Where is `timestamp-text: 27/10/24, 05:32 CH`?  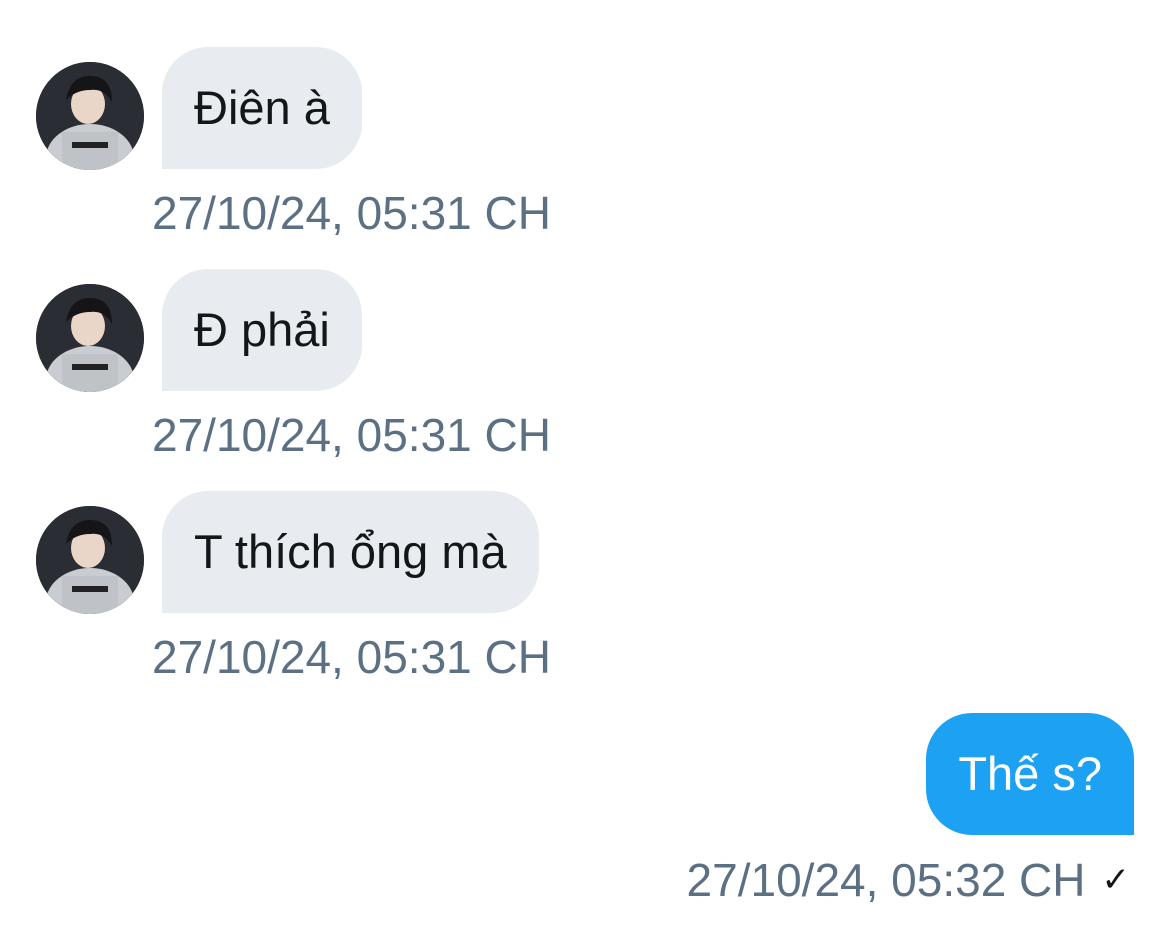
timestamp-text: 27/10/24, 05:32 CH is located at coordinates (886, 880).